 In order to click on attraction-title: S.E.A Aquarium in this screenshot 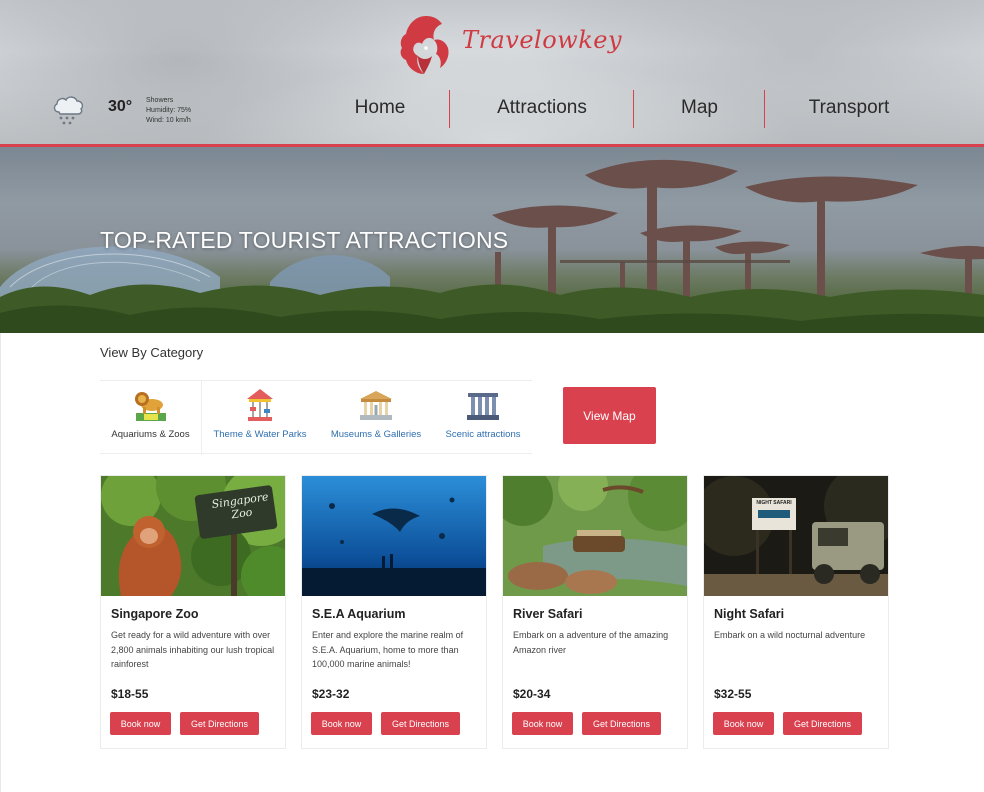, I will do `click(359, 614)`.